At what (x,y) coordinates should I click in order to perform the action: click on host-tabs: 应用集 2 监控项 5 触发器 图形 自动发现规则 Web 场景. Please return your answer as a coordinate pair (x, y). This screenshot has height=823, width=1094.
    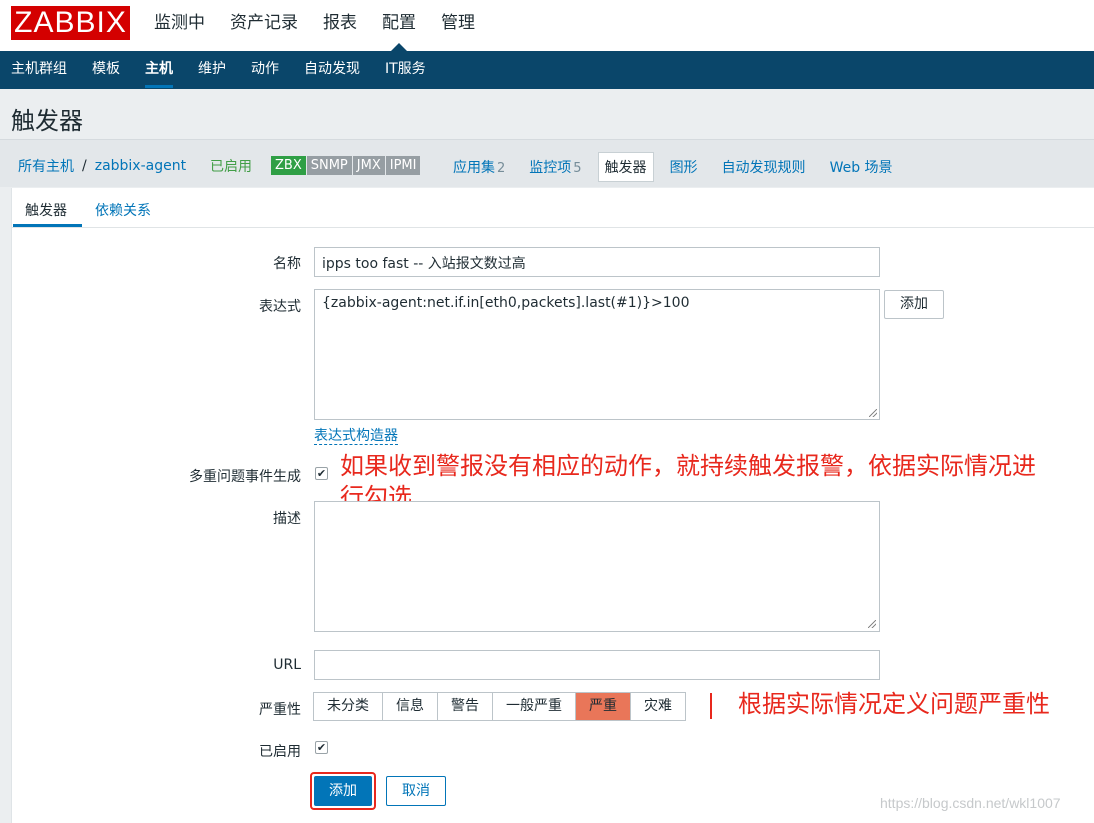
    Looking at the image, I should click on (685, 167).